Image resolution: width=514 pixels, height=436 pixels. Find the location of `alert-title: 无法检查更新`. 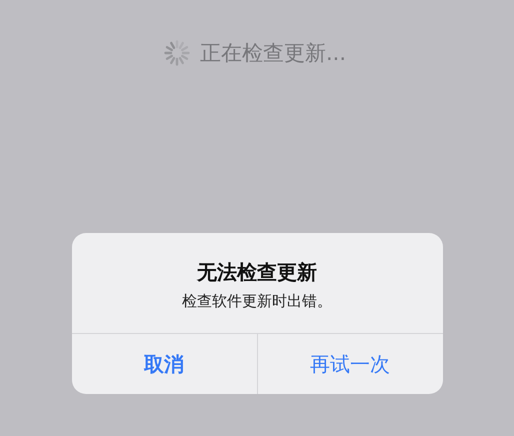

alert-title: 无法检查更新 is located at coordinates (257, 272).